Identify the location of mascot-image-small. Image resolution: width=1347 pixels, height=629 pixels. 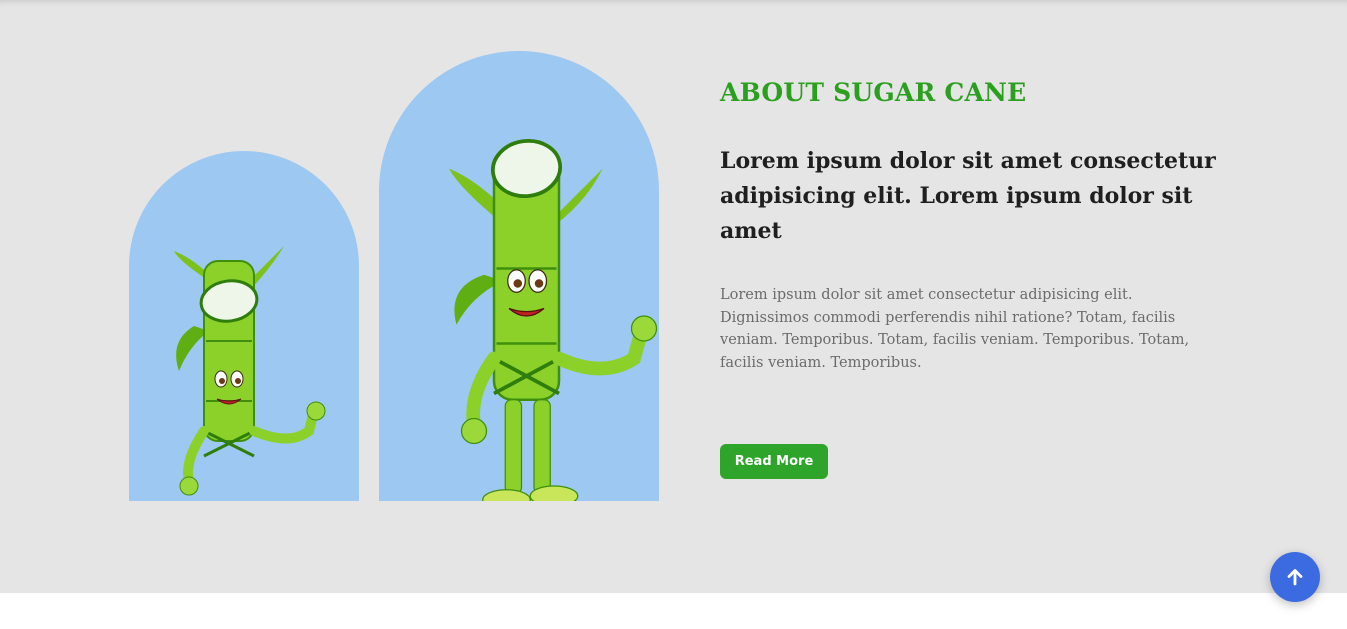
(244, 326).